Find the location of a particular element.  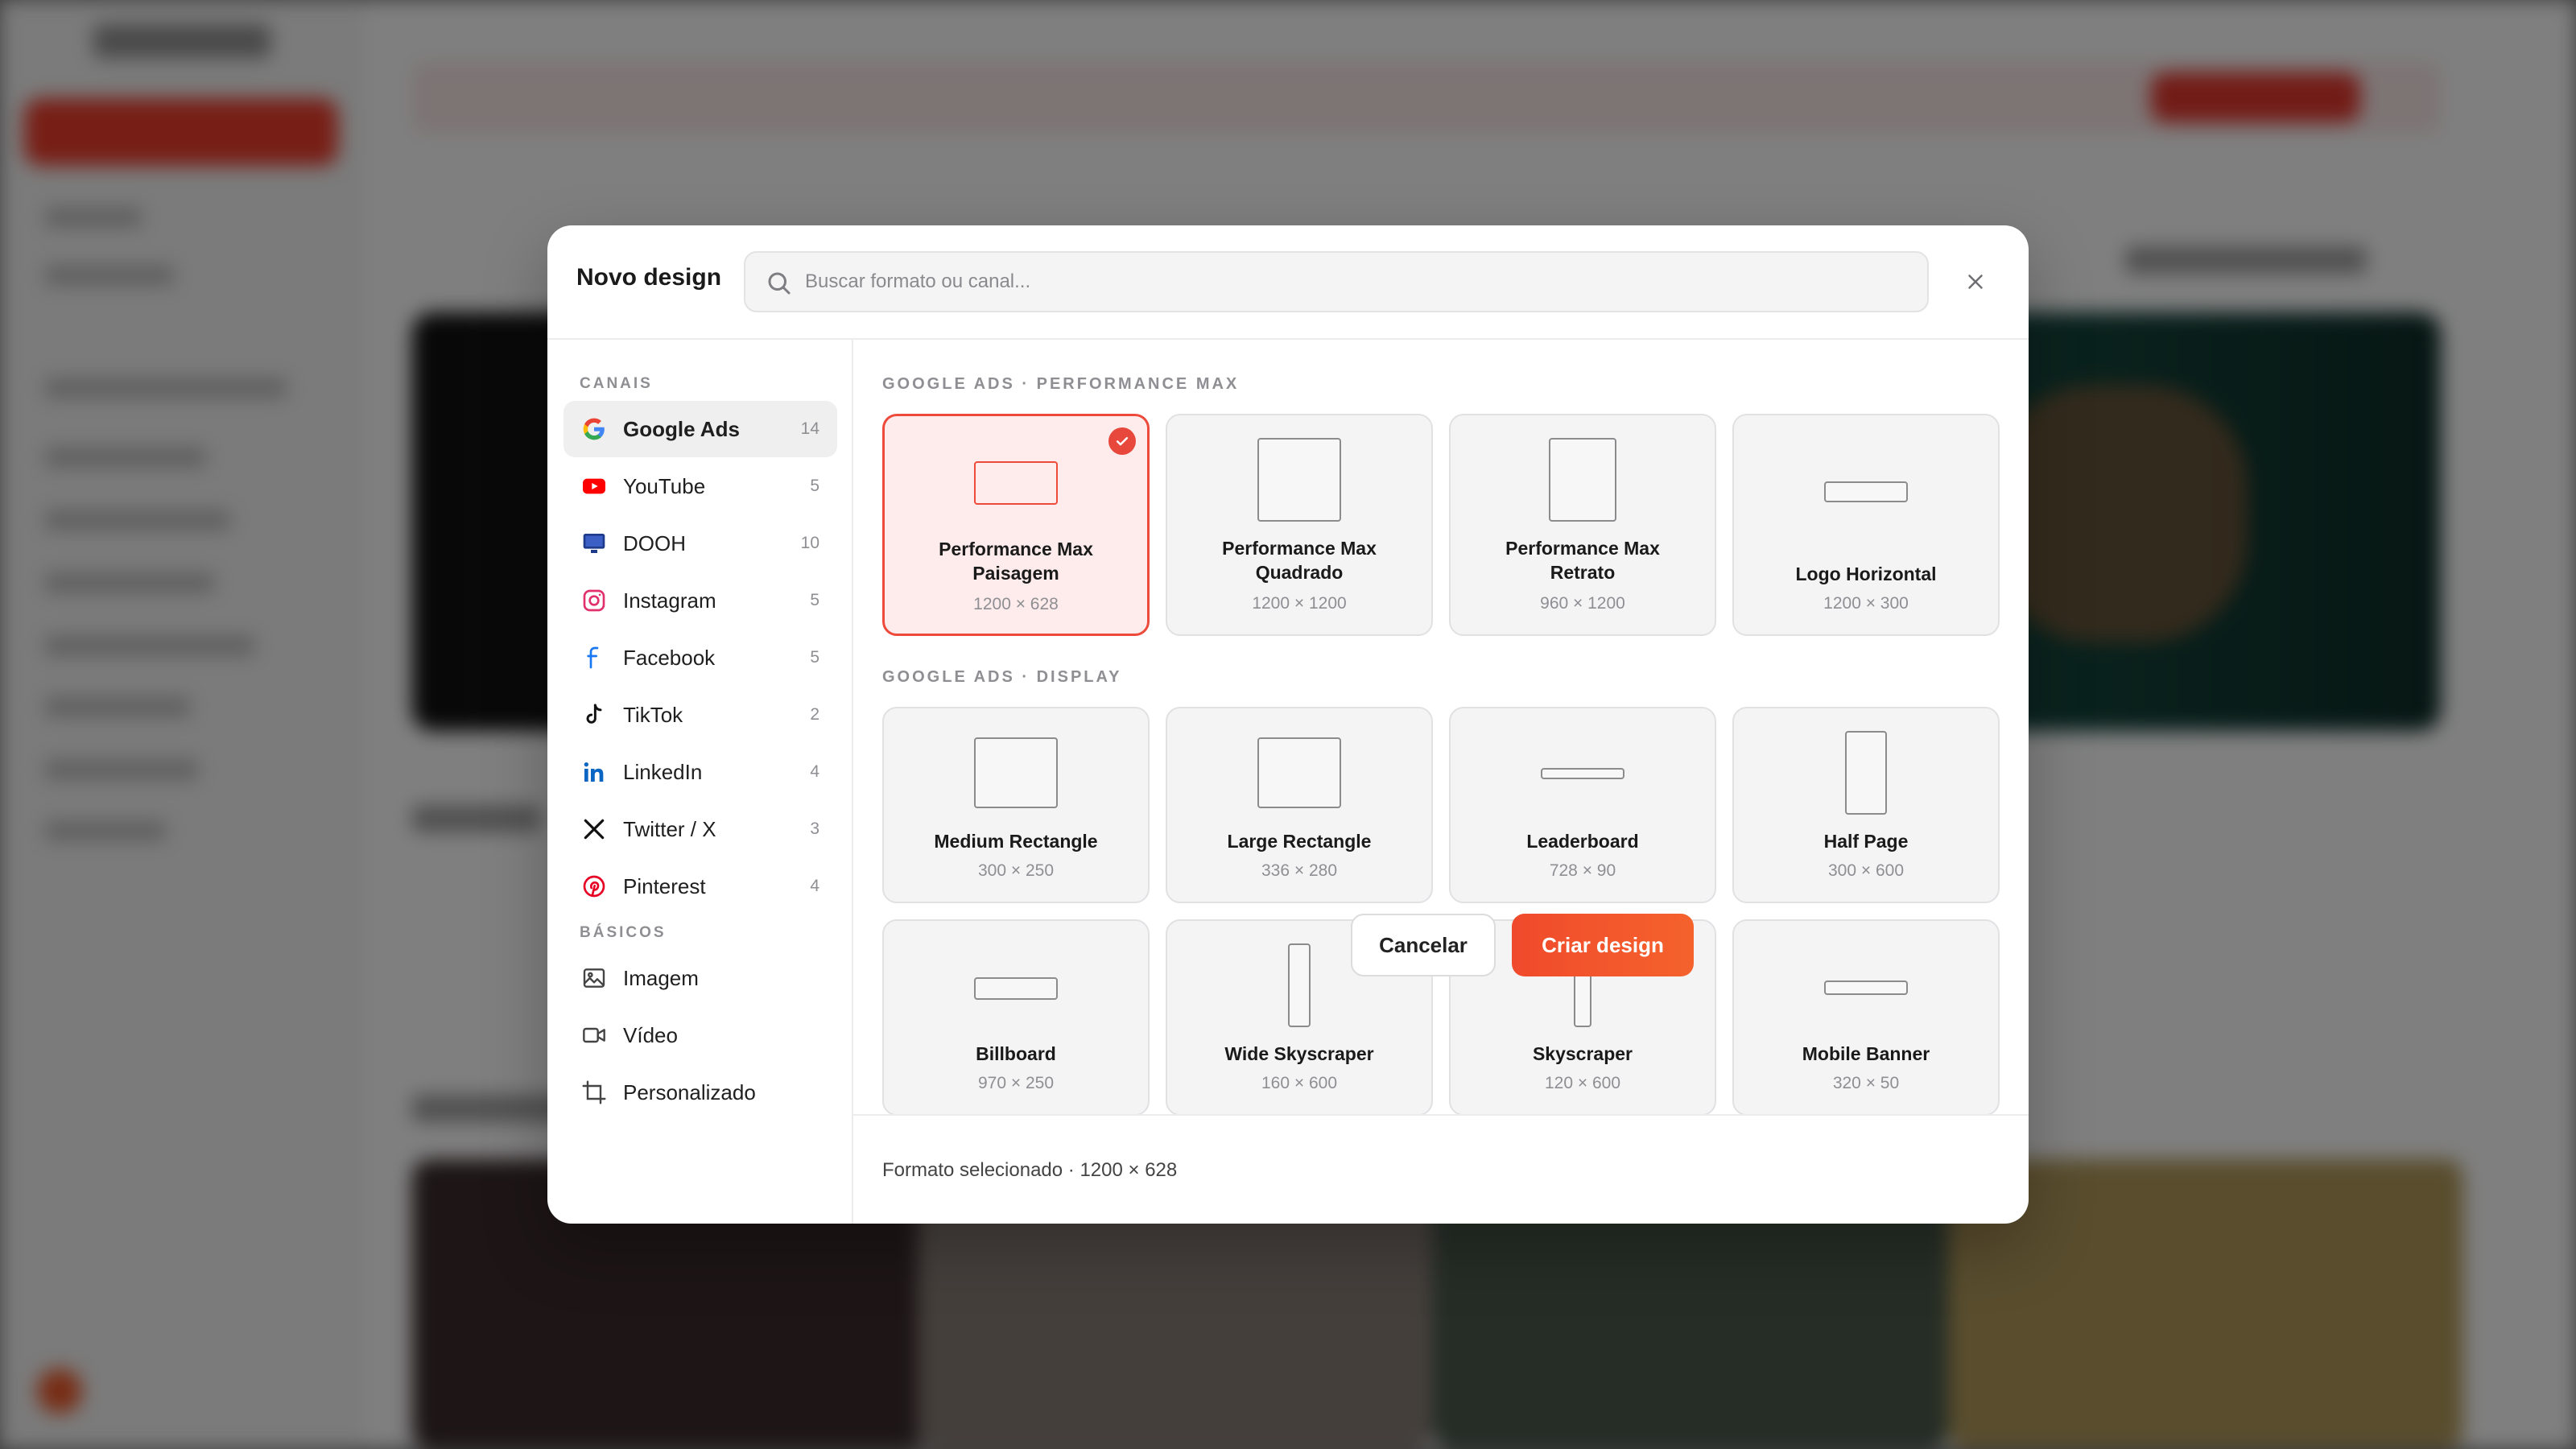

sidebar-item-facebook: Facebook 5 is located at coordinates (700, 658).